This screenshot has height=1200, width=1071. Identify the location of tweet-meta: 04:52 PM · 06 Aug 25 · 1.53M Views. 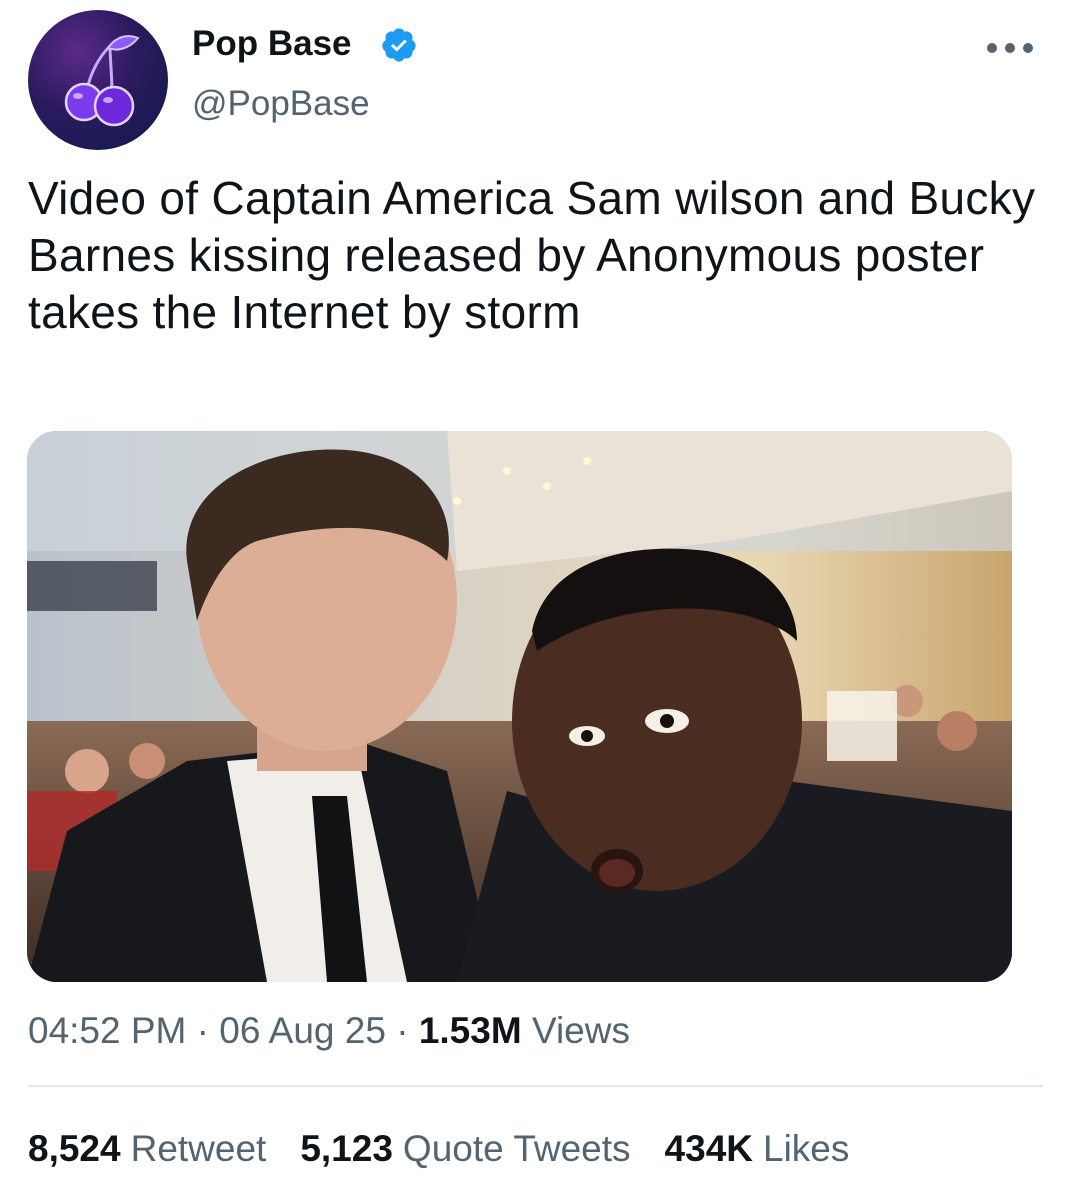
(329, 1031).